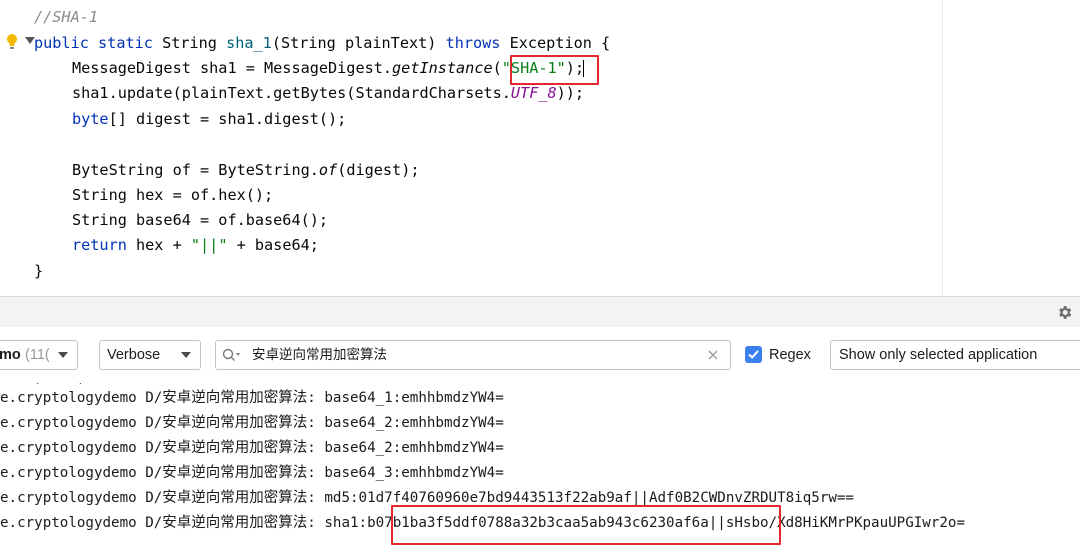 The width and height of the screenshot is (1080, 560). What do you see at coordinates (249, 43) in the screenshot?
I see `method-name: sha_1` at bounding box center [249, 43].